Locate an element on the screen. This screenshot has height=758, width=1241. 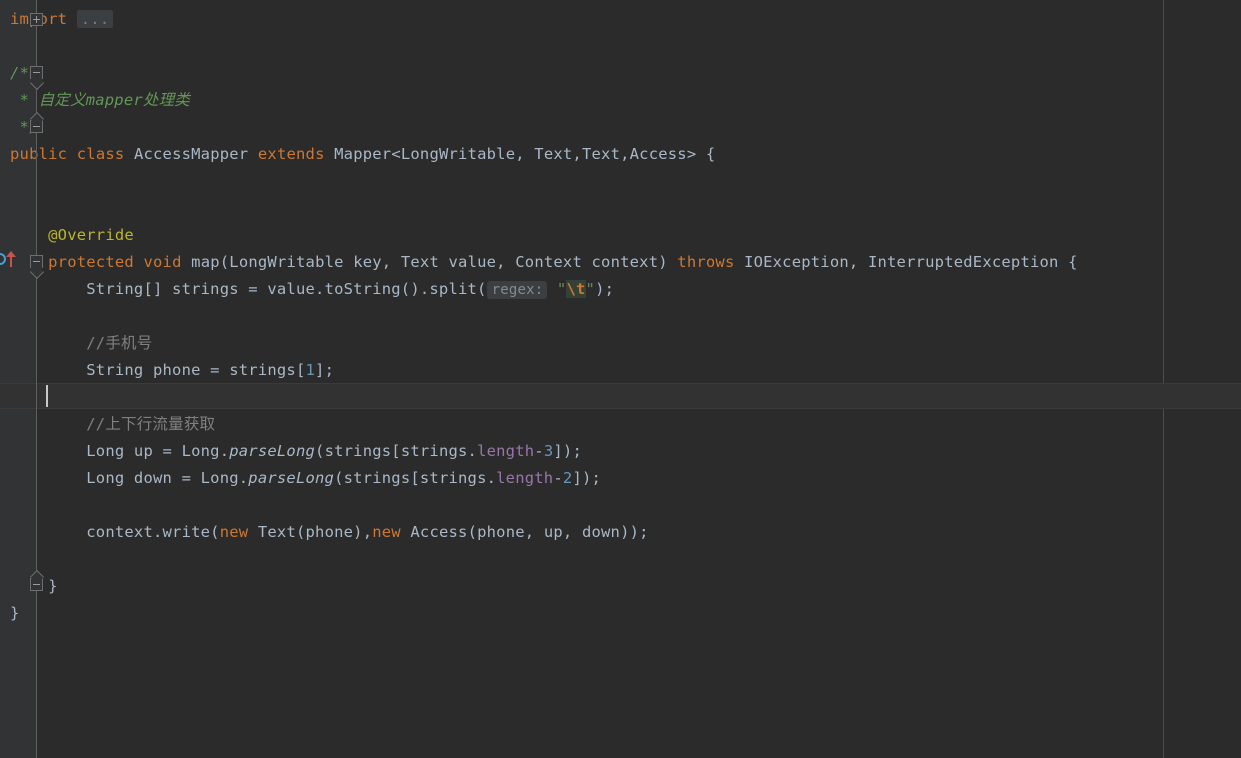
code-line-text: //手机号 is located at coordinates (76, 343).